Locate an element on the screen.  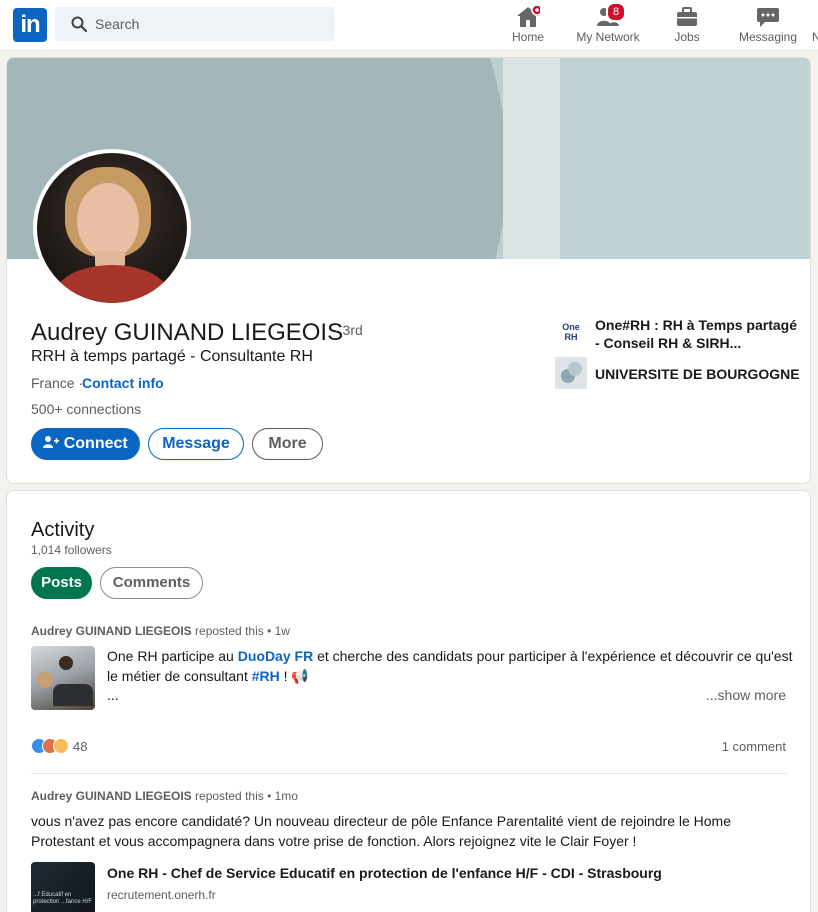
search-input: Search is located at coordinates (195, 24).